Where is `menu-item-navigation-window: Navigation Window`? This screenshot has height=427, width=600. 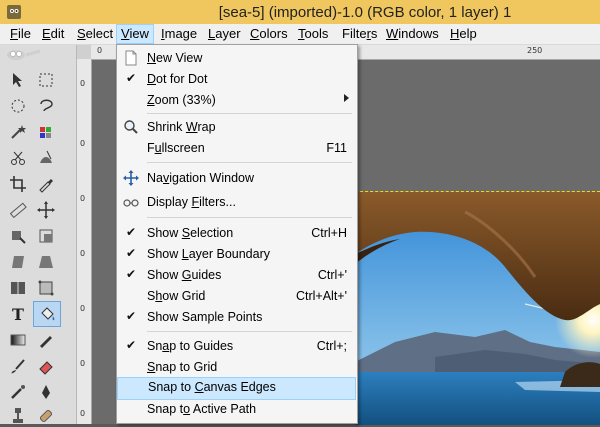 menu-item-navigation-window: Navigation Window is located at coordinates (237, 178).